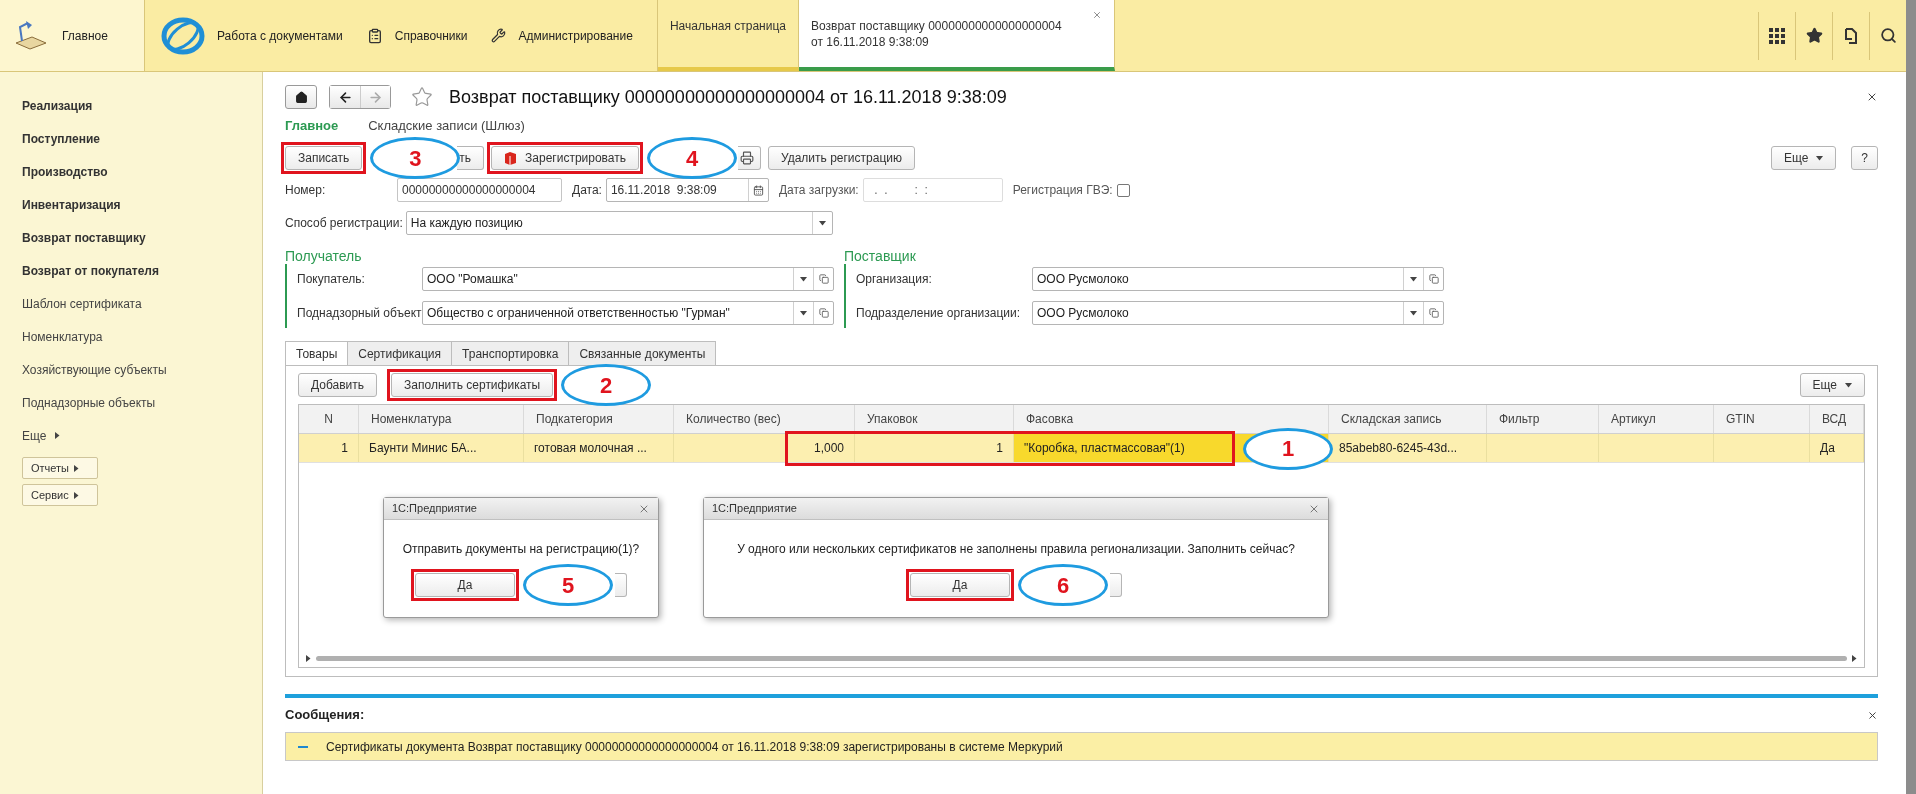 This screenshot has height=794, width=1916. Describe the element at coordinates (1762, 419) in the screenshot. I see `column-header: GTIN` at that location.